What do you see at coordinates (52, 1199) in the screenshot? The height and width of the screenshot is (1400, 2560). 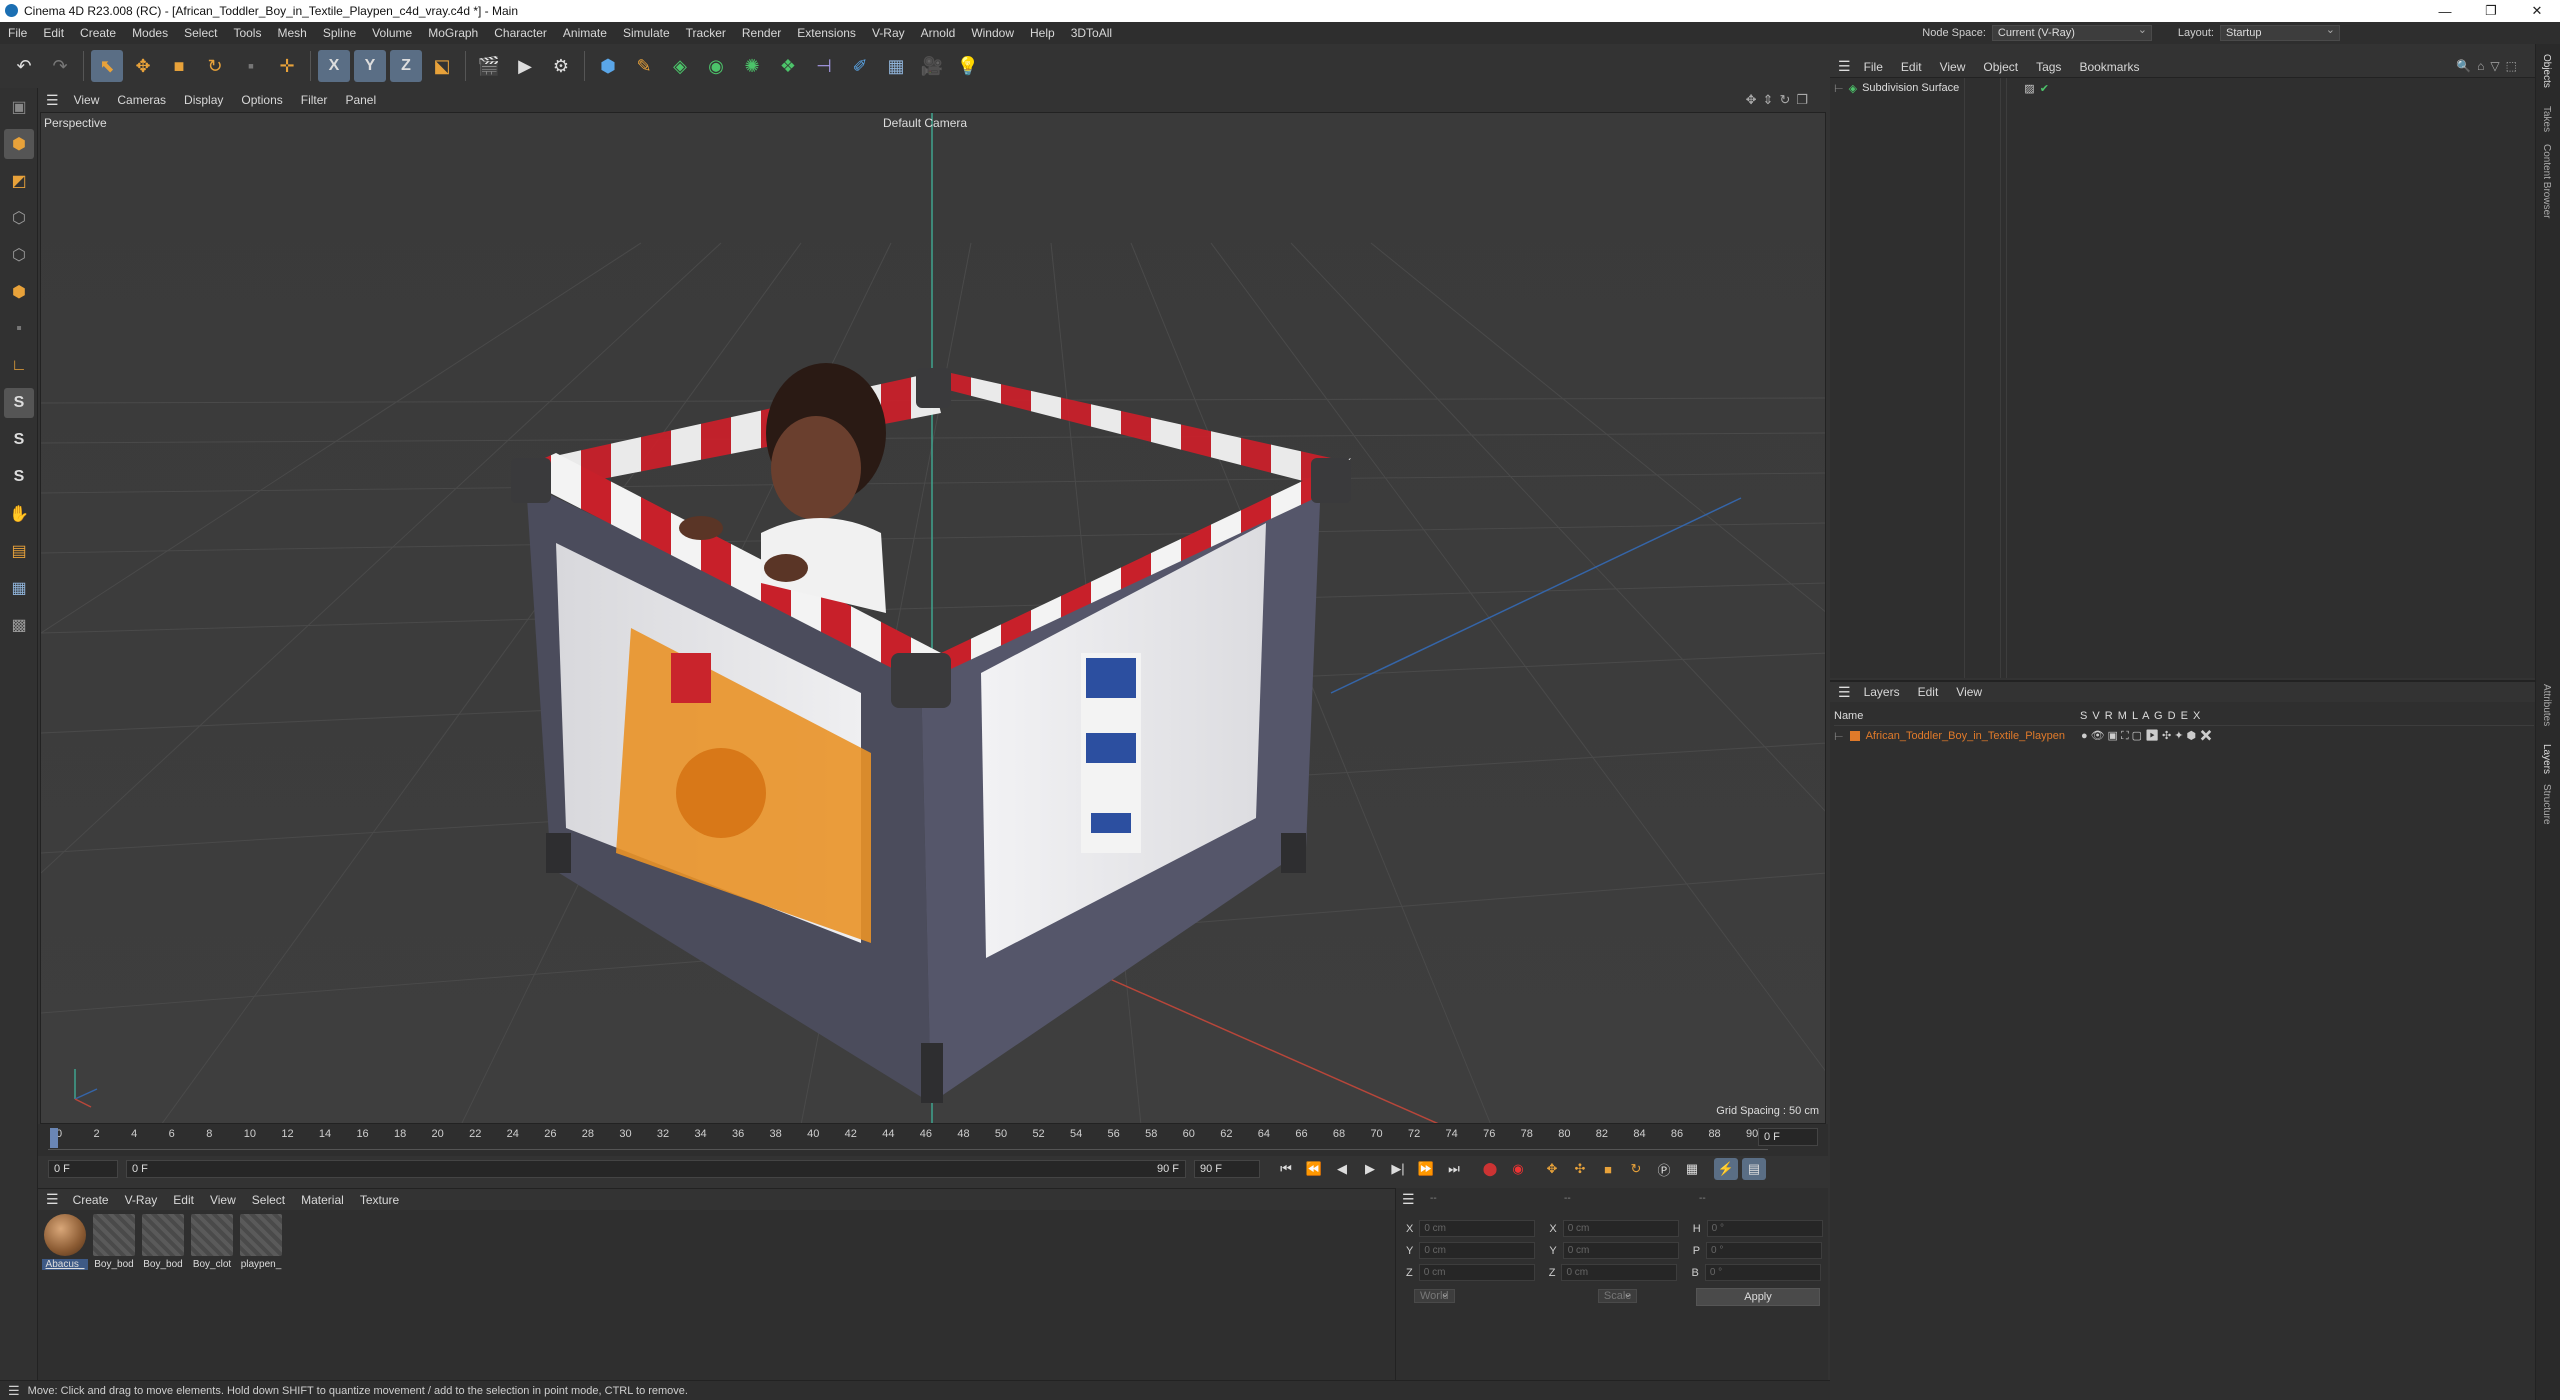 I see `material-hamburger-icon: ☰` at bounding box center [52, 1199].